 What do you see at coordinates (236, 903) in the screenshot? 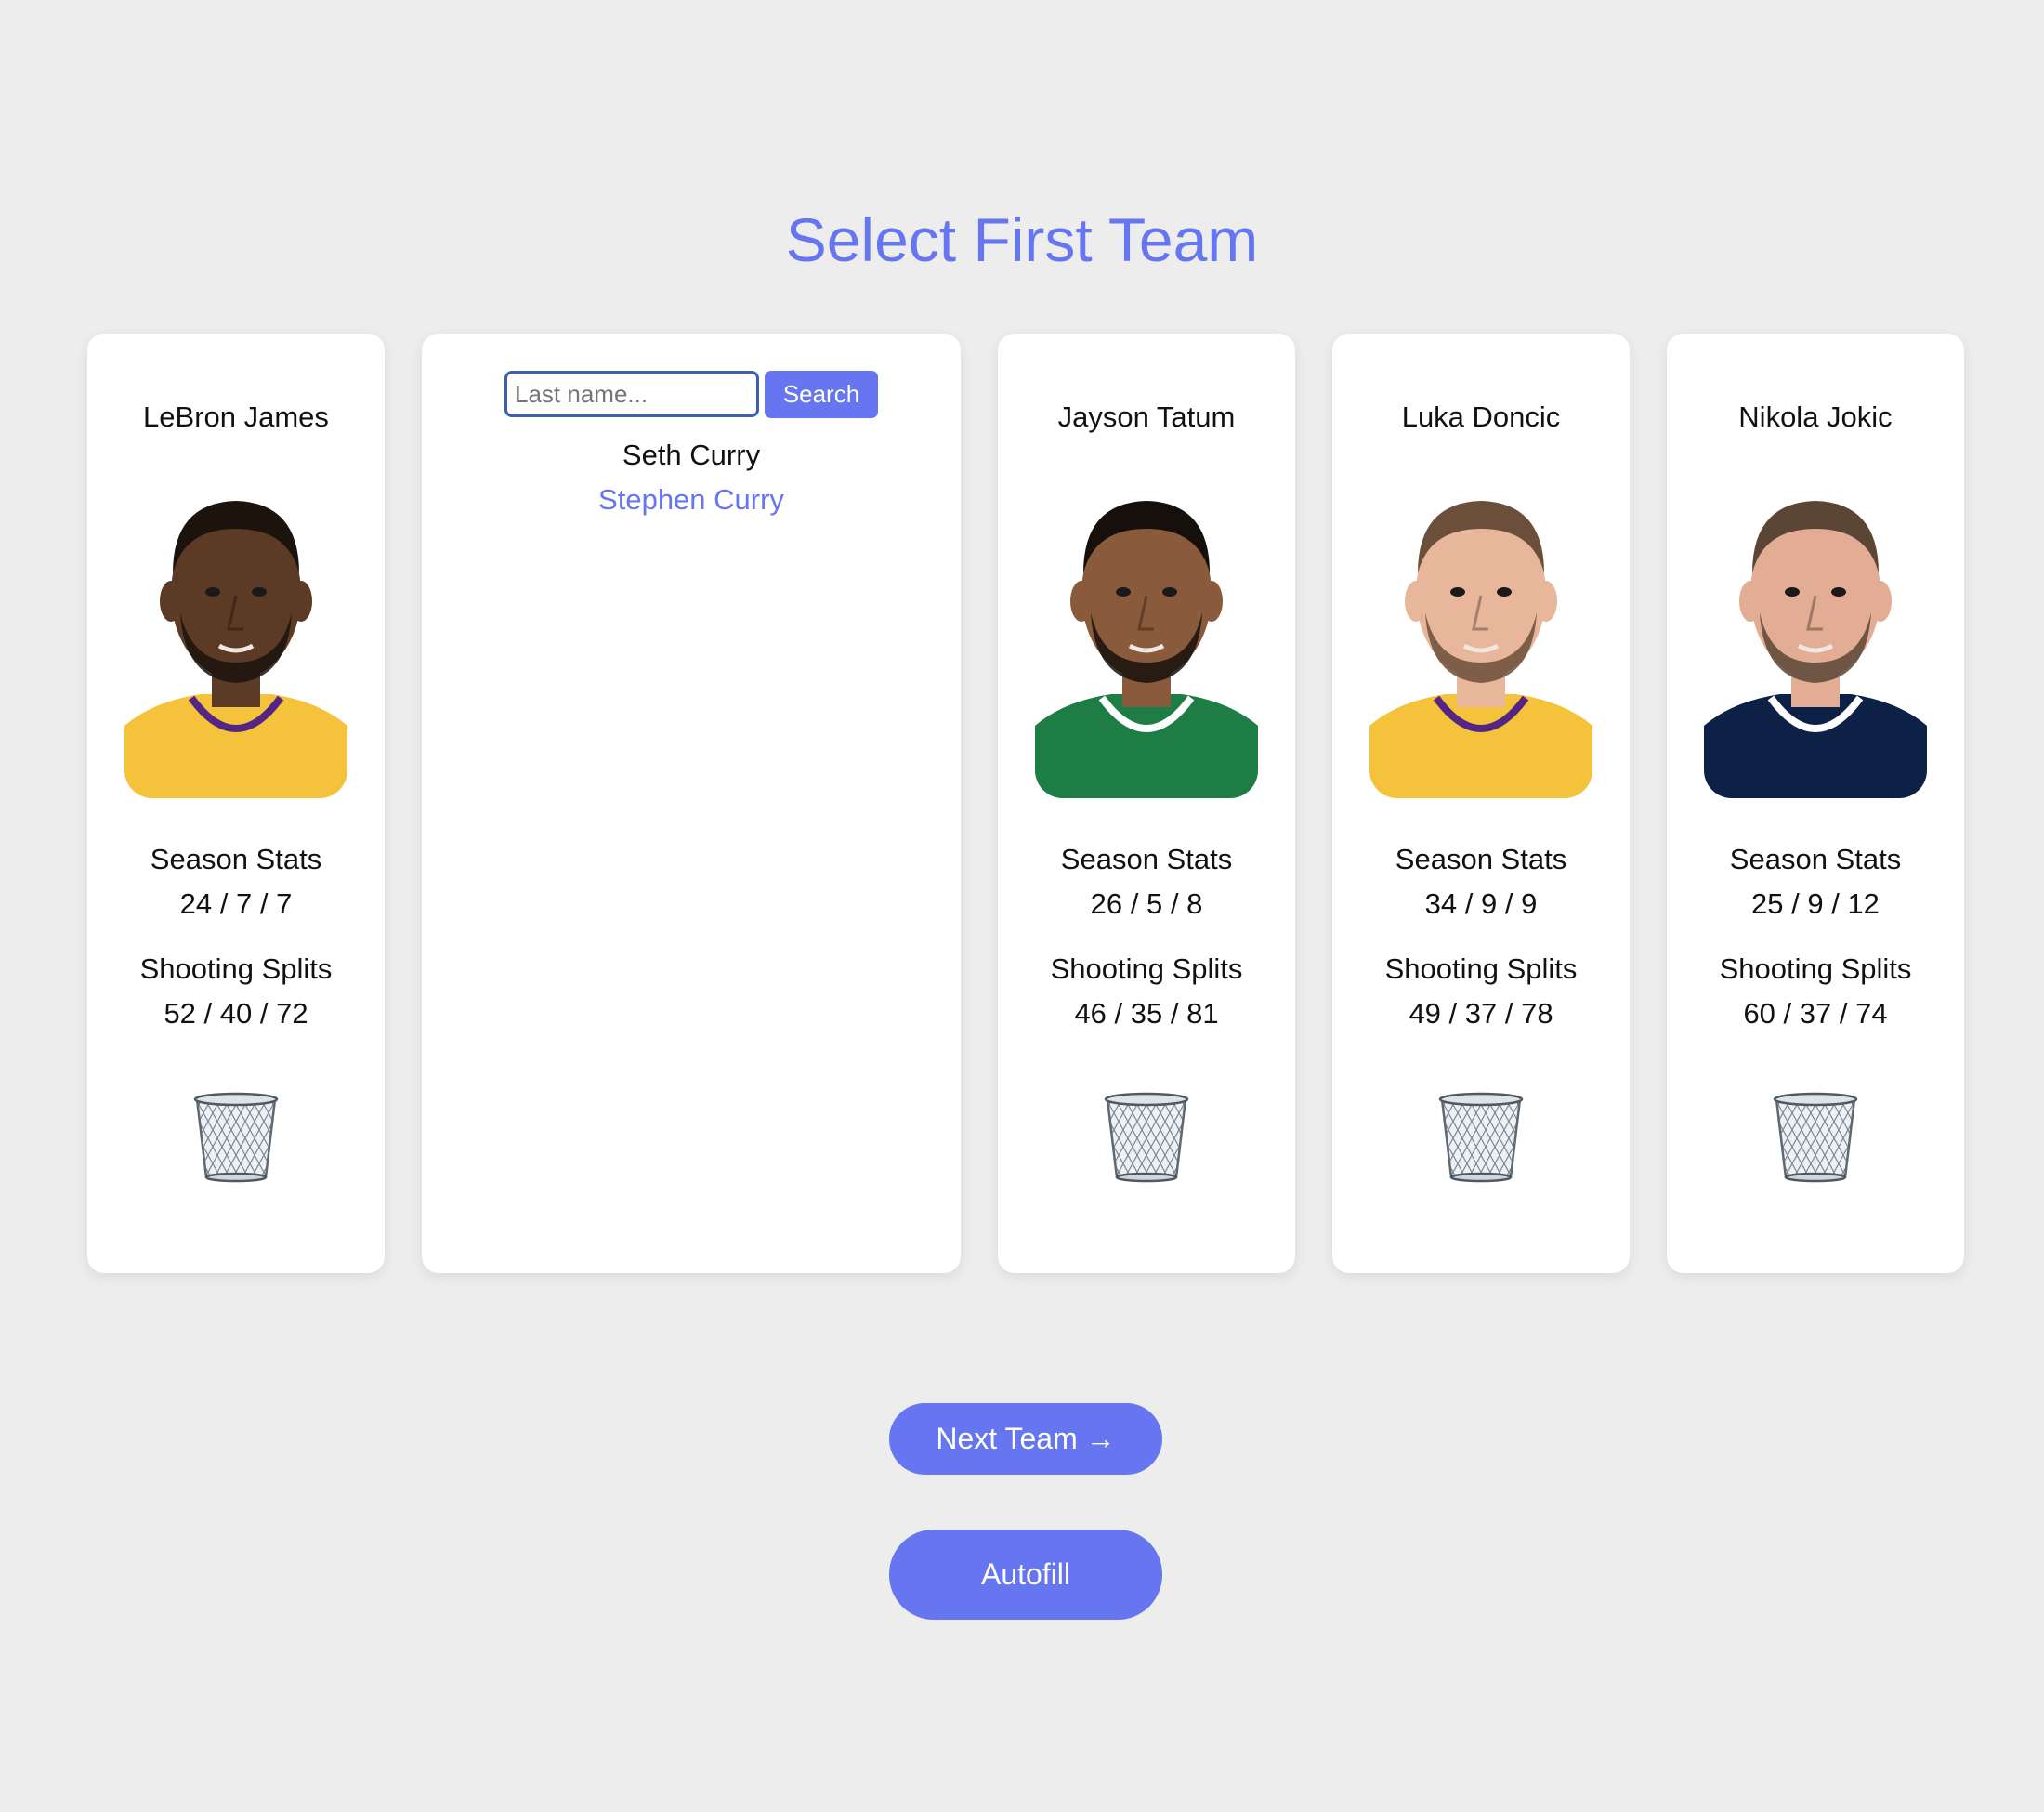
I see `season-stats-value: 24 / 7 / 7` at bounding box center [236, 903].